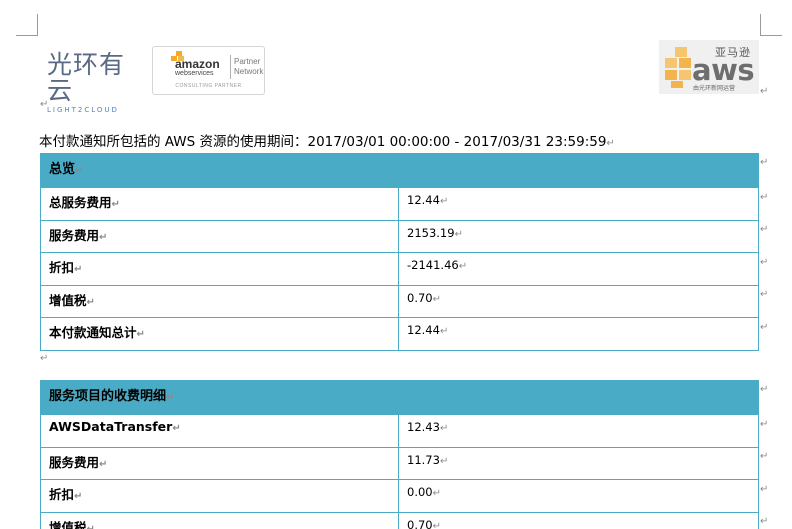  I want to click on table-row: 折扣↵ -2141.46↵, so click(399, 269).